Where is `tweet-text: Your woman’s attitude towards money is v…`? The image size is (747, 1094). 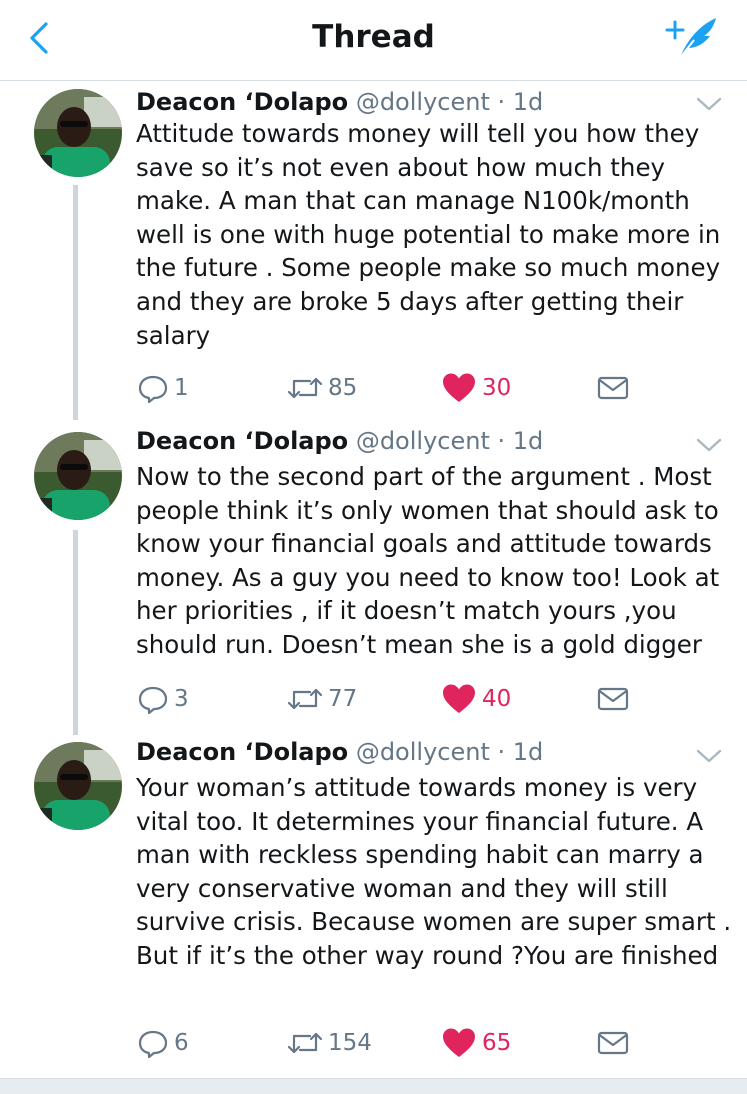
tweet-text: Your woman’s attitude towards money is v… is located at coordinates (434, 871).